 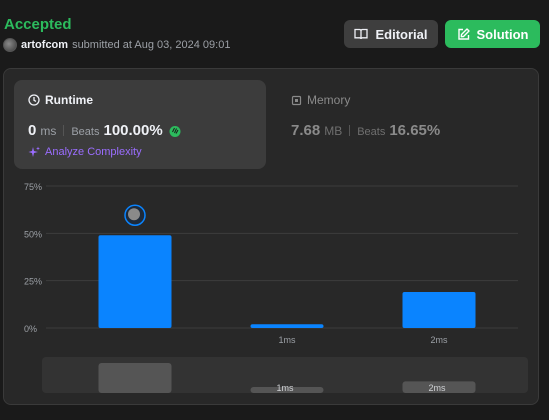 I want to click on y-tick-label: 0%, so click(x=30, y=329).